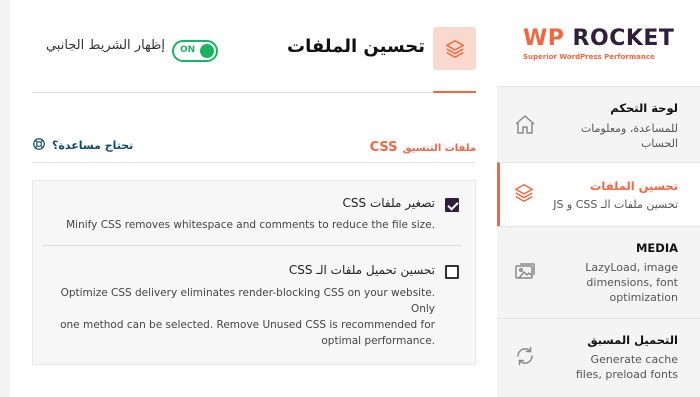 The height and width of the screenshot is (397, 700). I want to click on image-icon, so click(525, 272).